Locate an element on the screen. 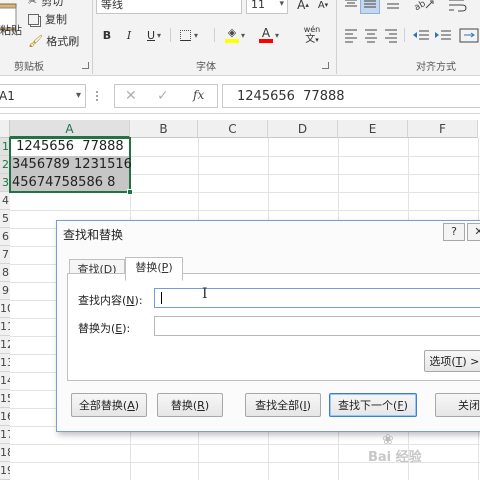 Image resolution: width=480 pixels, height=480 pixels. increase-indent-icon is located at coordinates (443, 35).